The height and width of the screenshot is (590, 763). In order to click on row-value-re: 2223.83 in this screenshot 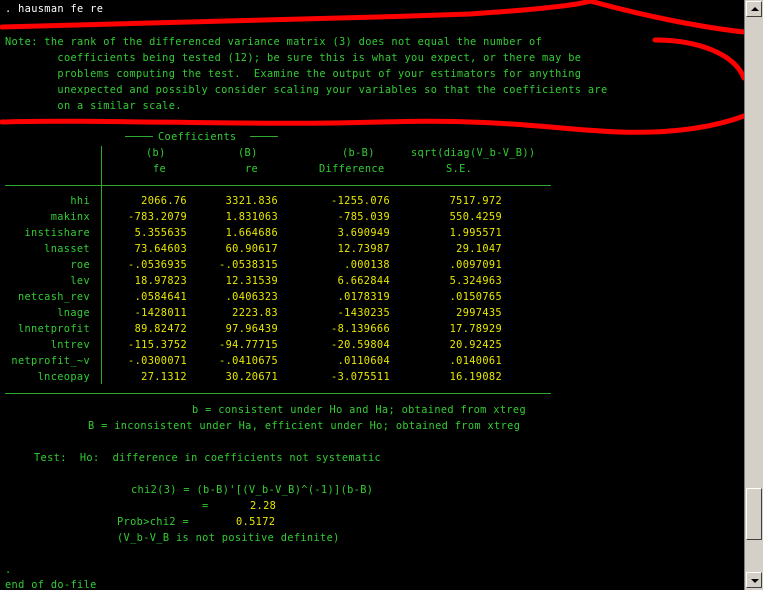, I will do `click(255, 313)`.